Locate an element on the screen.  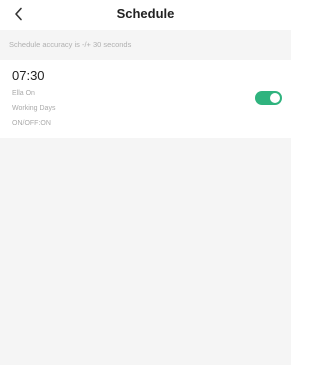
page-title: Schedule is located at coordinates (145, 13).